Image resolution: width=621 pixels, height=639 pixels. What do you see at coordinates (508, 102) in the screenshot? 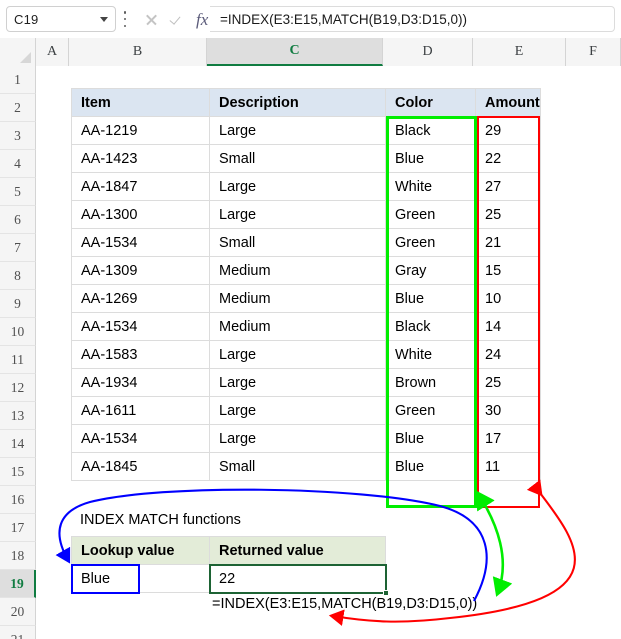
I see `column-header-amount: Amount` at bounding box center [508, 102].